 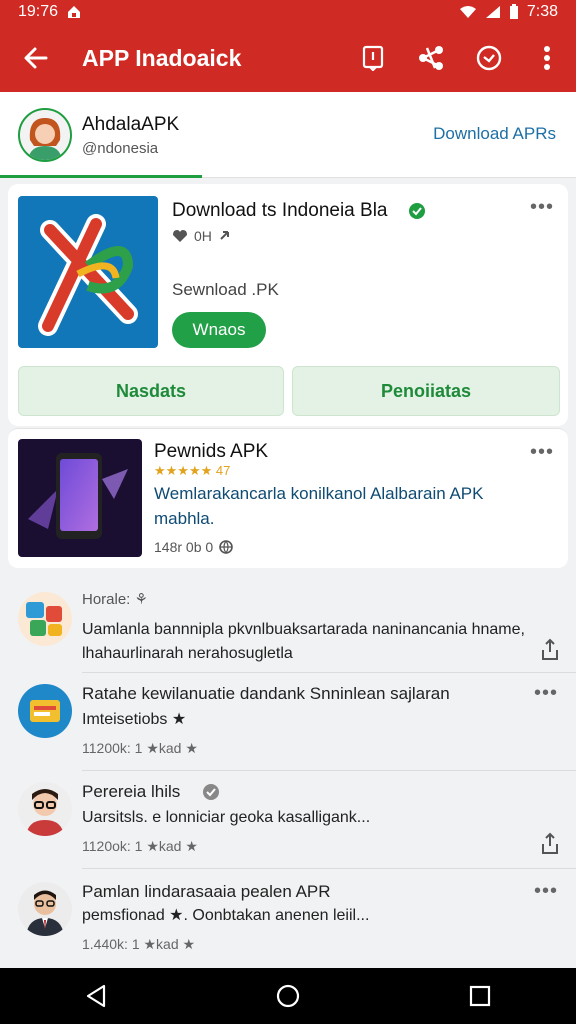 What do you see at coordinates (180, 236) in the screenshot?
I see `heart-icon` at bounding box center [180, 236].